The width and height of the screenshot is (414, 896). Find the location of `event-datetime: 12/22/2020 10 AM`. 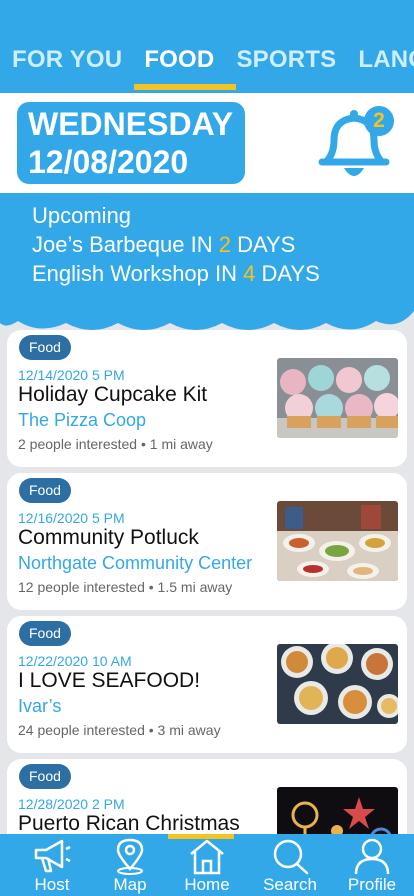

event-datetime: 12/22/2020 10 AM is located at coordinates (75, 661).